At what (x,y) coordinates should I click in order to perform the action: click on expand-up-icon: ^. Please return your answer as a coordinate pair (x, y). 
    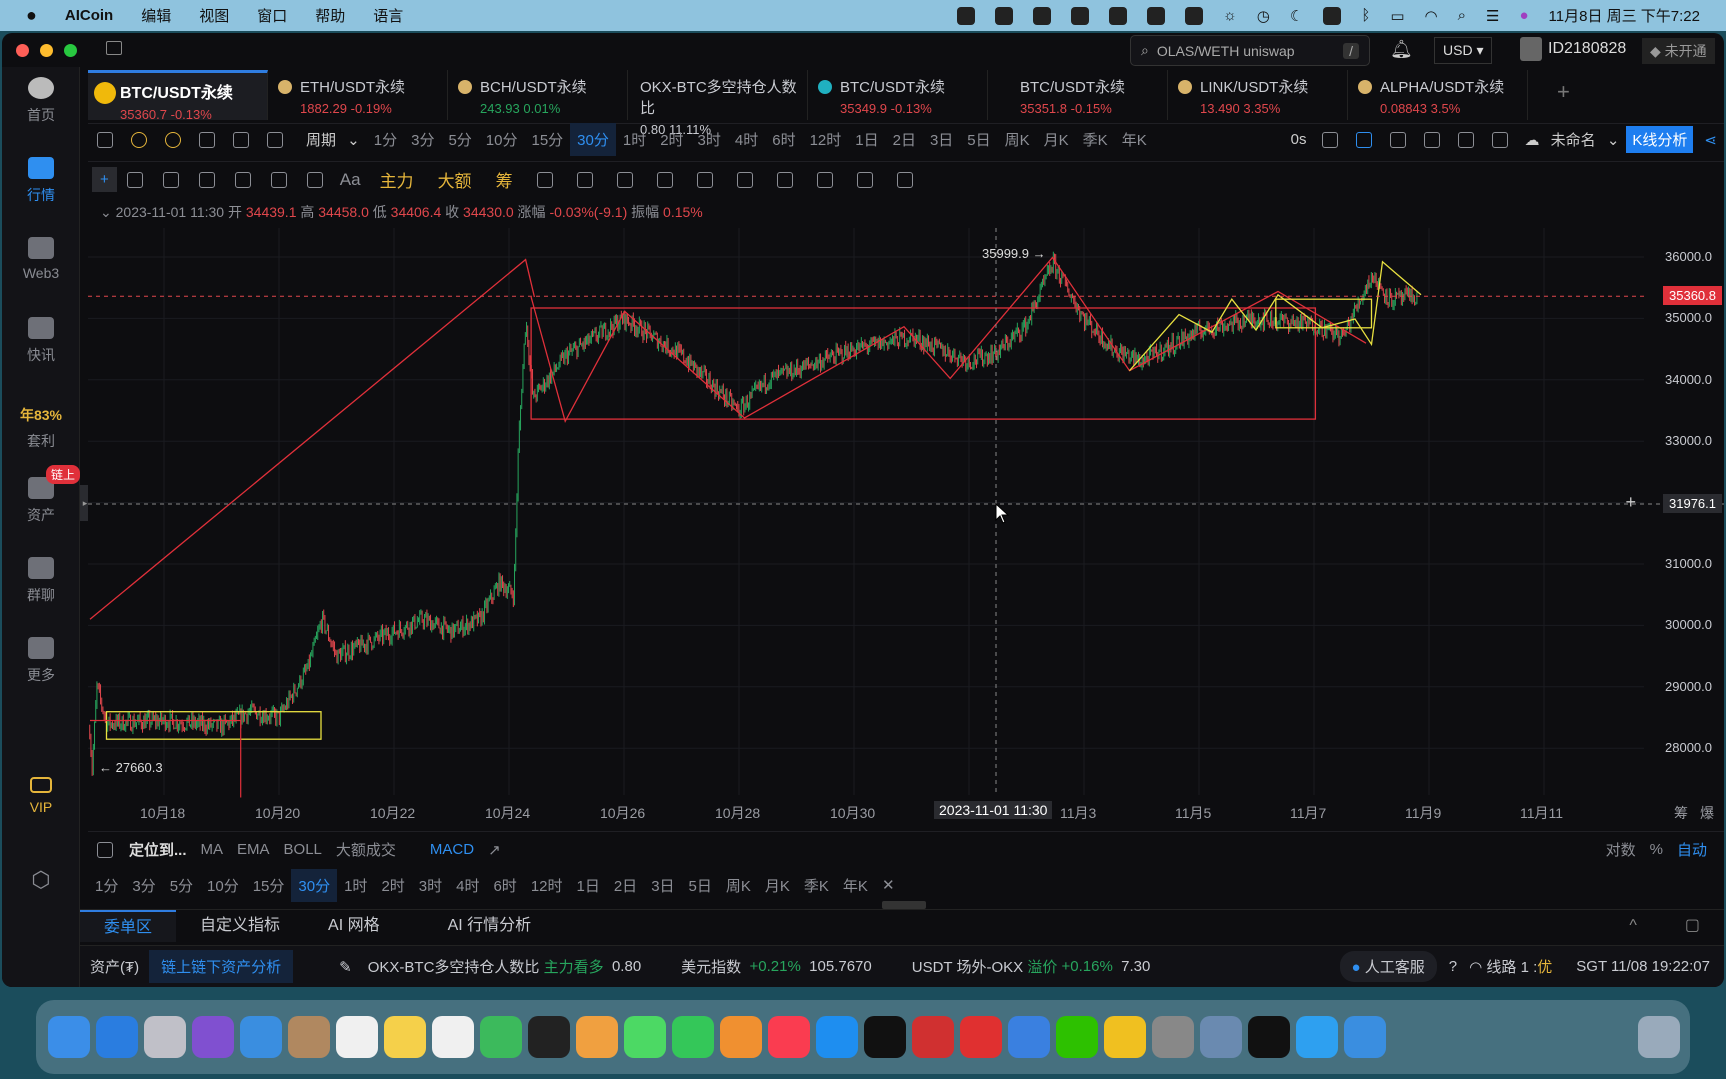
    Looking at the image, I should click on (1633, 926).